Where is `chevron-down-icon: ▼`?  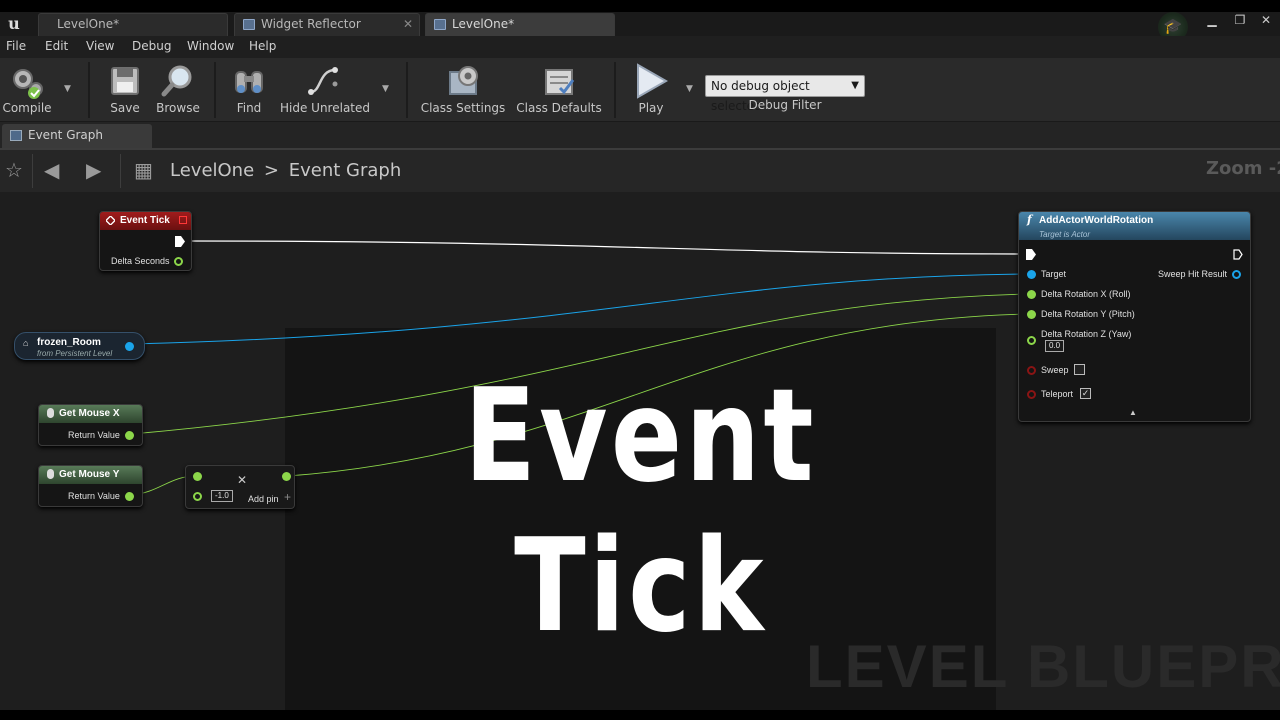
chevron-down-icon: ▼ is located at coordinates (855, 85).